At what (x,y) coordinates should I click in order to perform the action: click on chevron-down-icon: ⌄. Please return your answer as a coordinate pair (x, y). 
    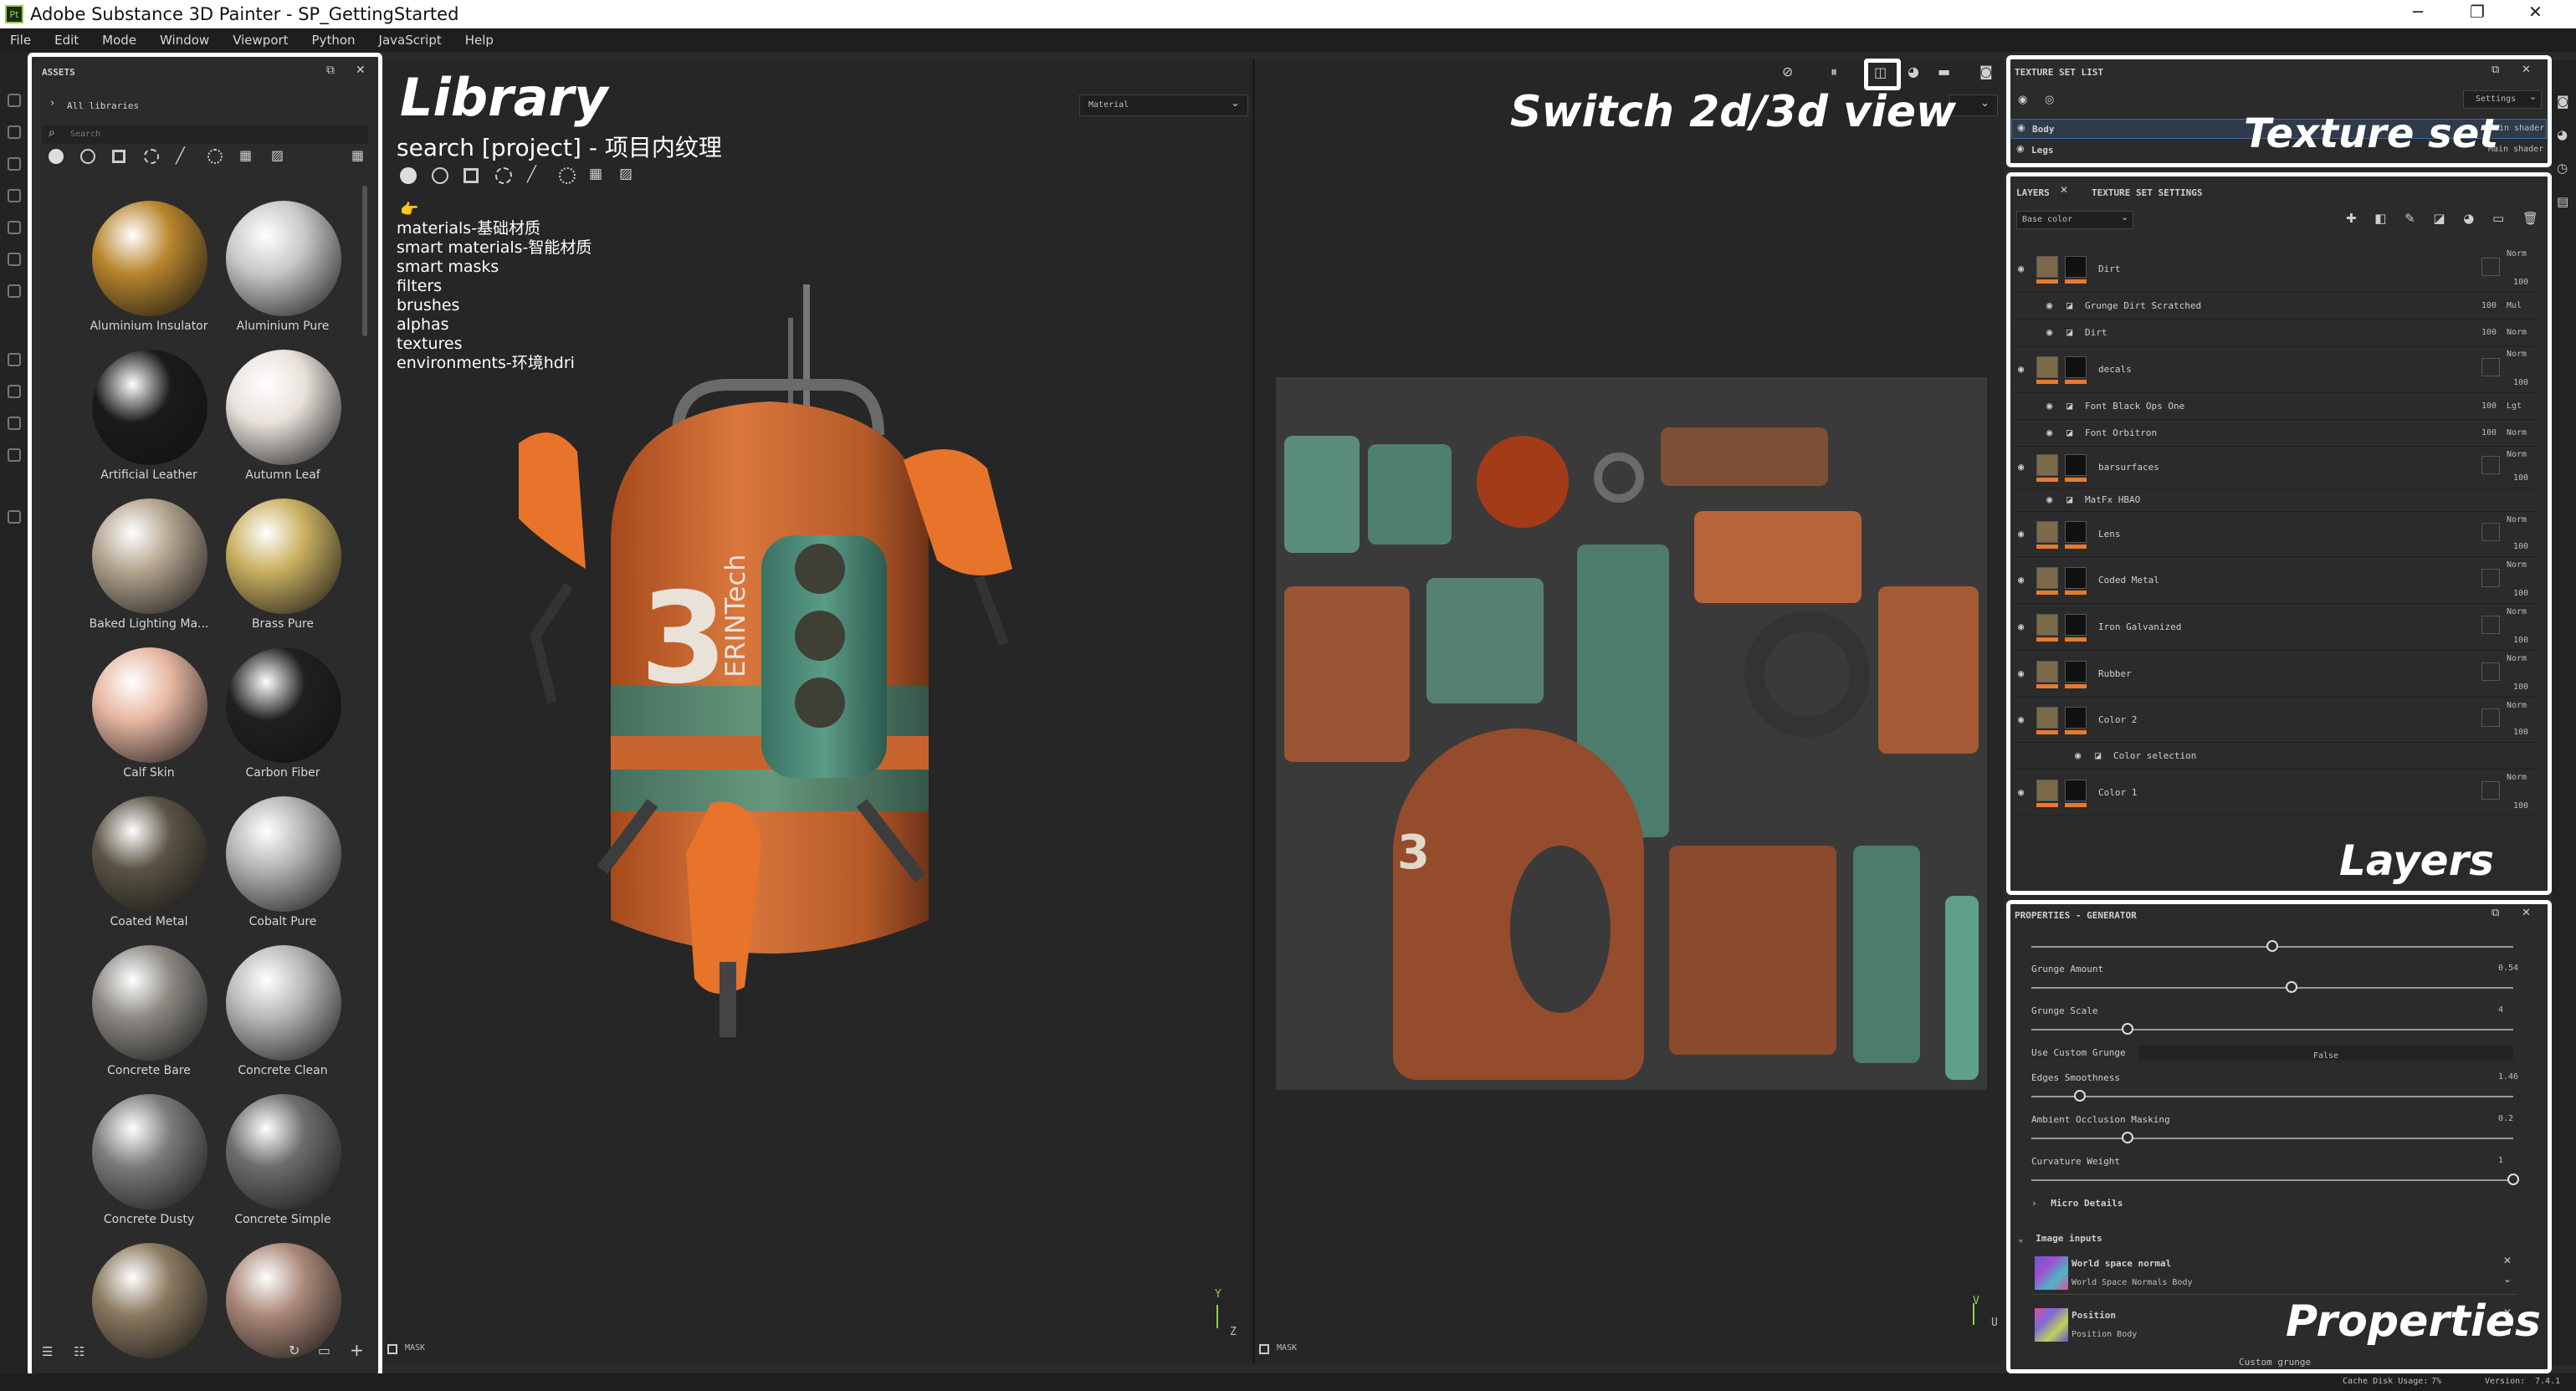
    Looking at the image, I should click on (2507, 1279).